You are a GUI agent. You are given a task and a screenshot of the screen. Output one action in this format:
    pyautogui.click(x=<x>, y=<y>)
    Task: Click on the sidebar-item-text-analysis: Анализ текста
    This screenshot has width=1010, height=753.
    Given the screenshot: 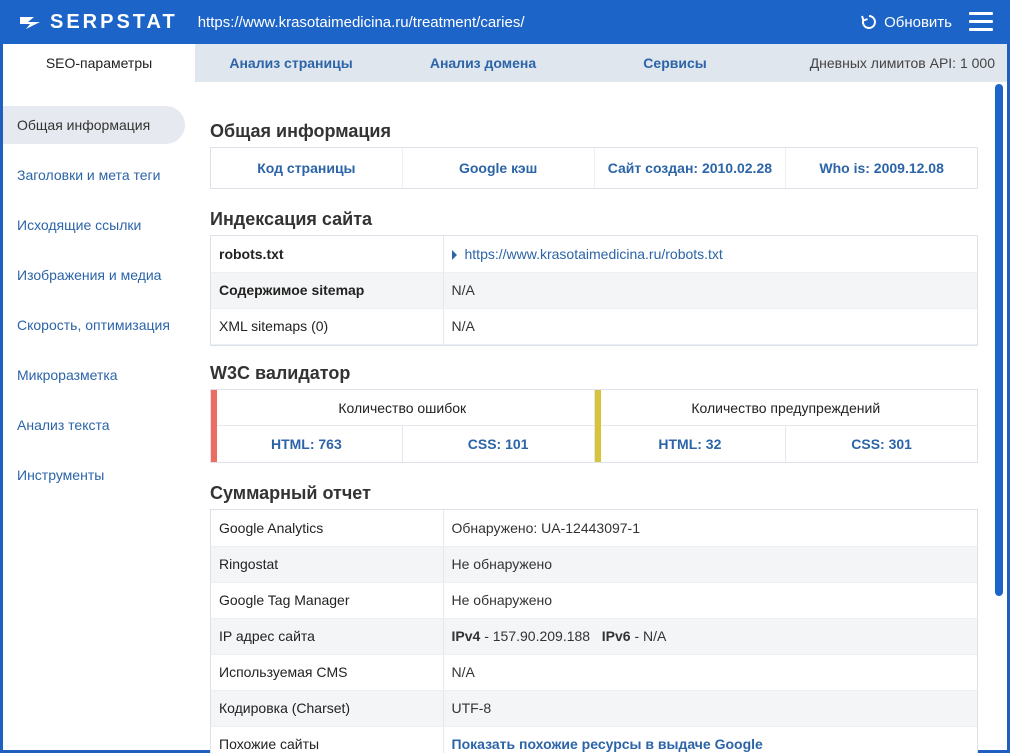 What is the action you would take?
    pyautogui.click(x=98, y=425)
    